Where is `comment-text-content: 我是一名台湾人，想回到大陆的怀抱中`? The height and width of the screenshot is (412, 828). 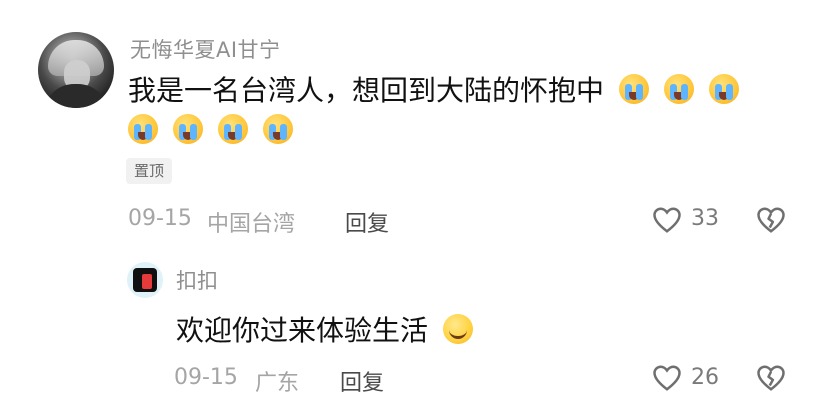
comment-text-content: 我是一名台湾人，想回到大陆的怀抱中 is located at coordinates (366, 90).